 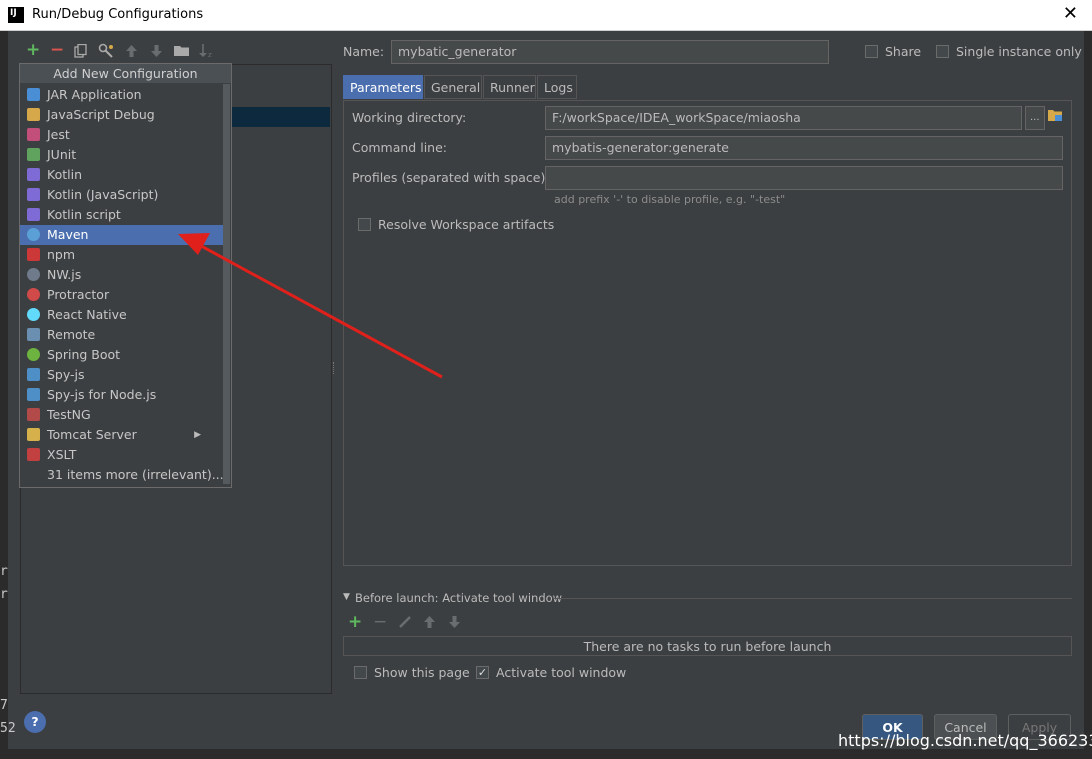 I want to click on popup-item-spy-js-node: Spy-js for Node.js, so click(x=121, y=395).